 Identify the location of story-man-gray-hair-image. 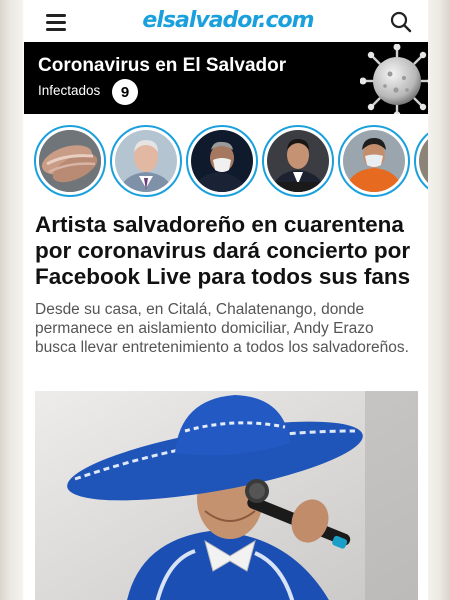
(146, 161).